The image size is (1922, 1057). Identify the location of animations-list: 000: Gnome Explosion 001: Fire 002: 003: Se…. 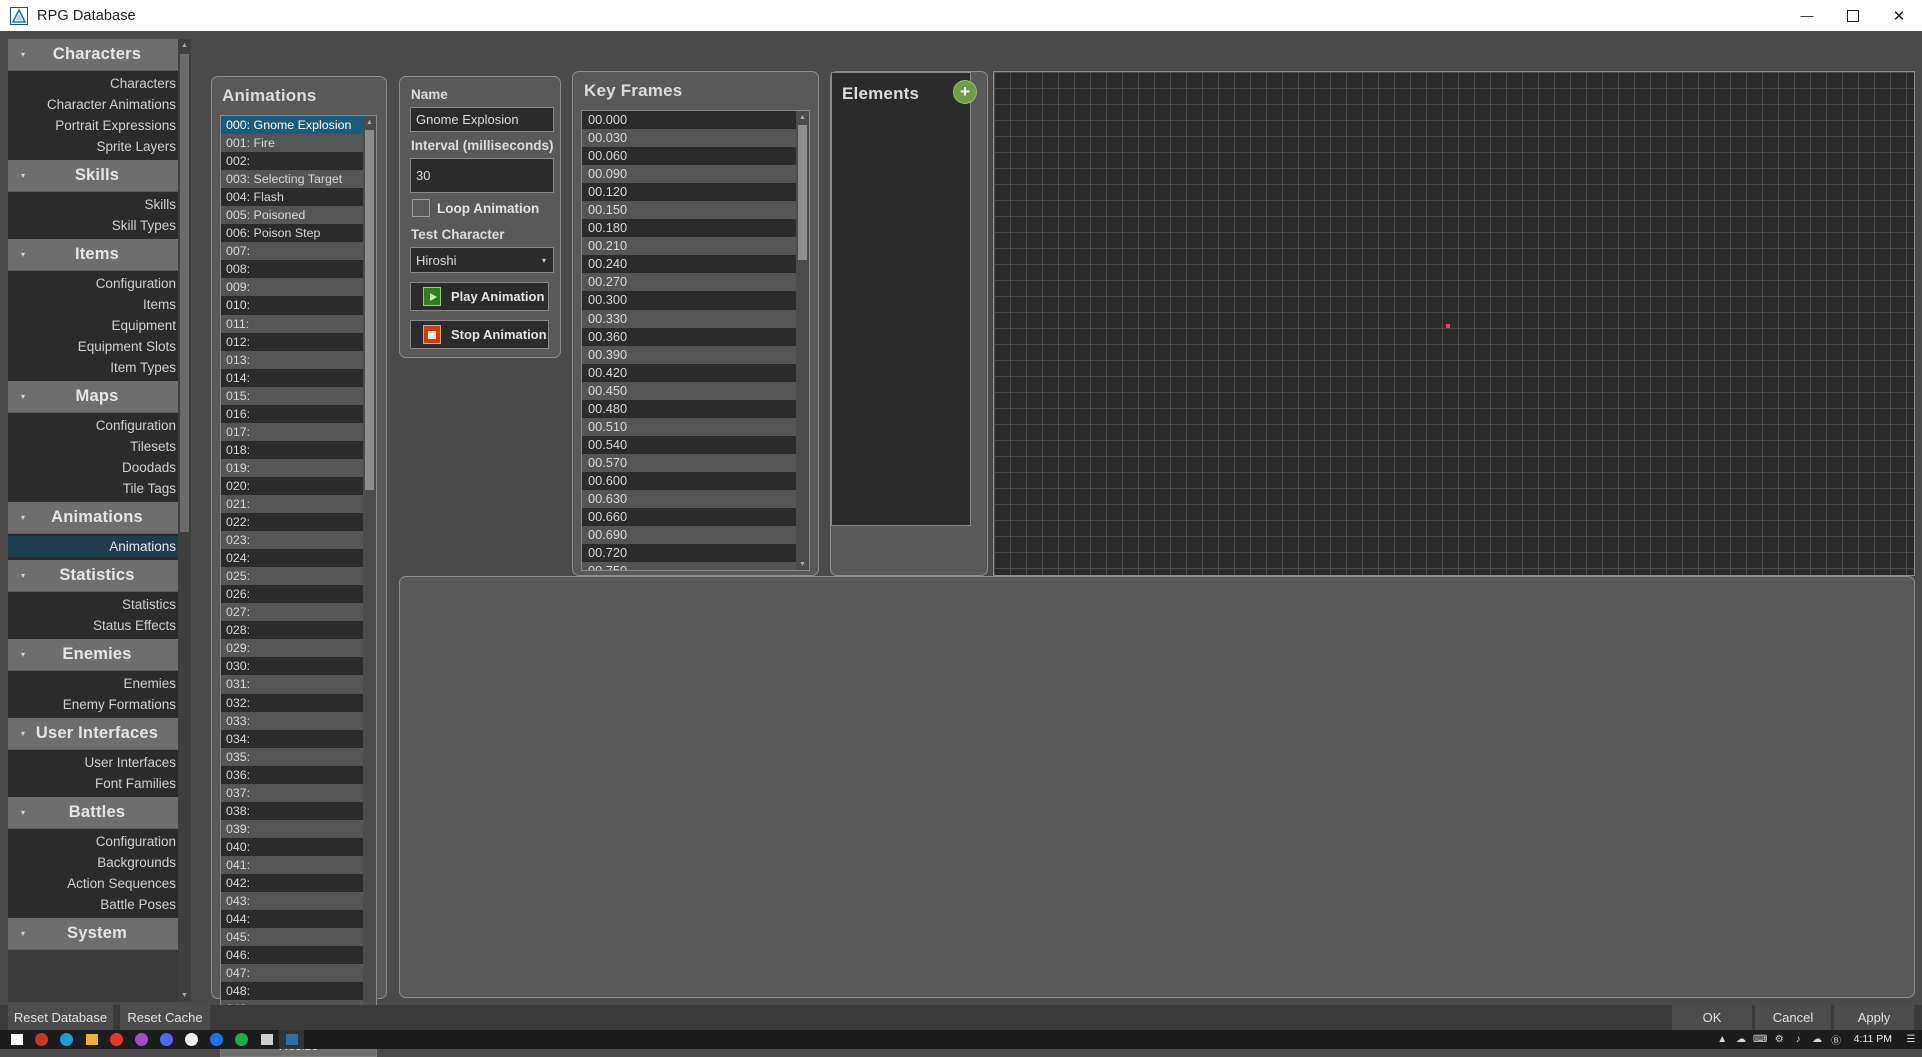
(298, 572).